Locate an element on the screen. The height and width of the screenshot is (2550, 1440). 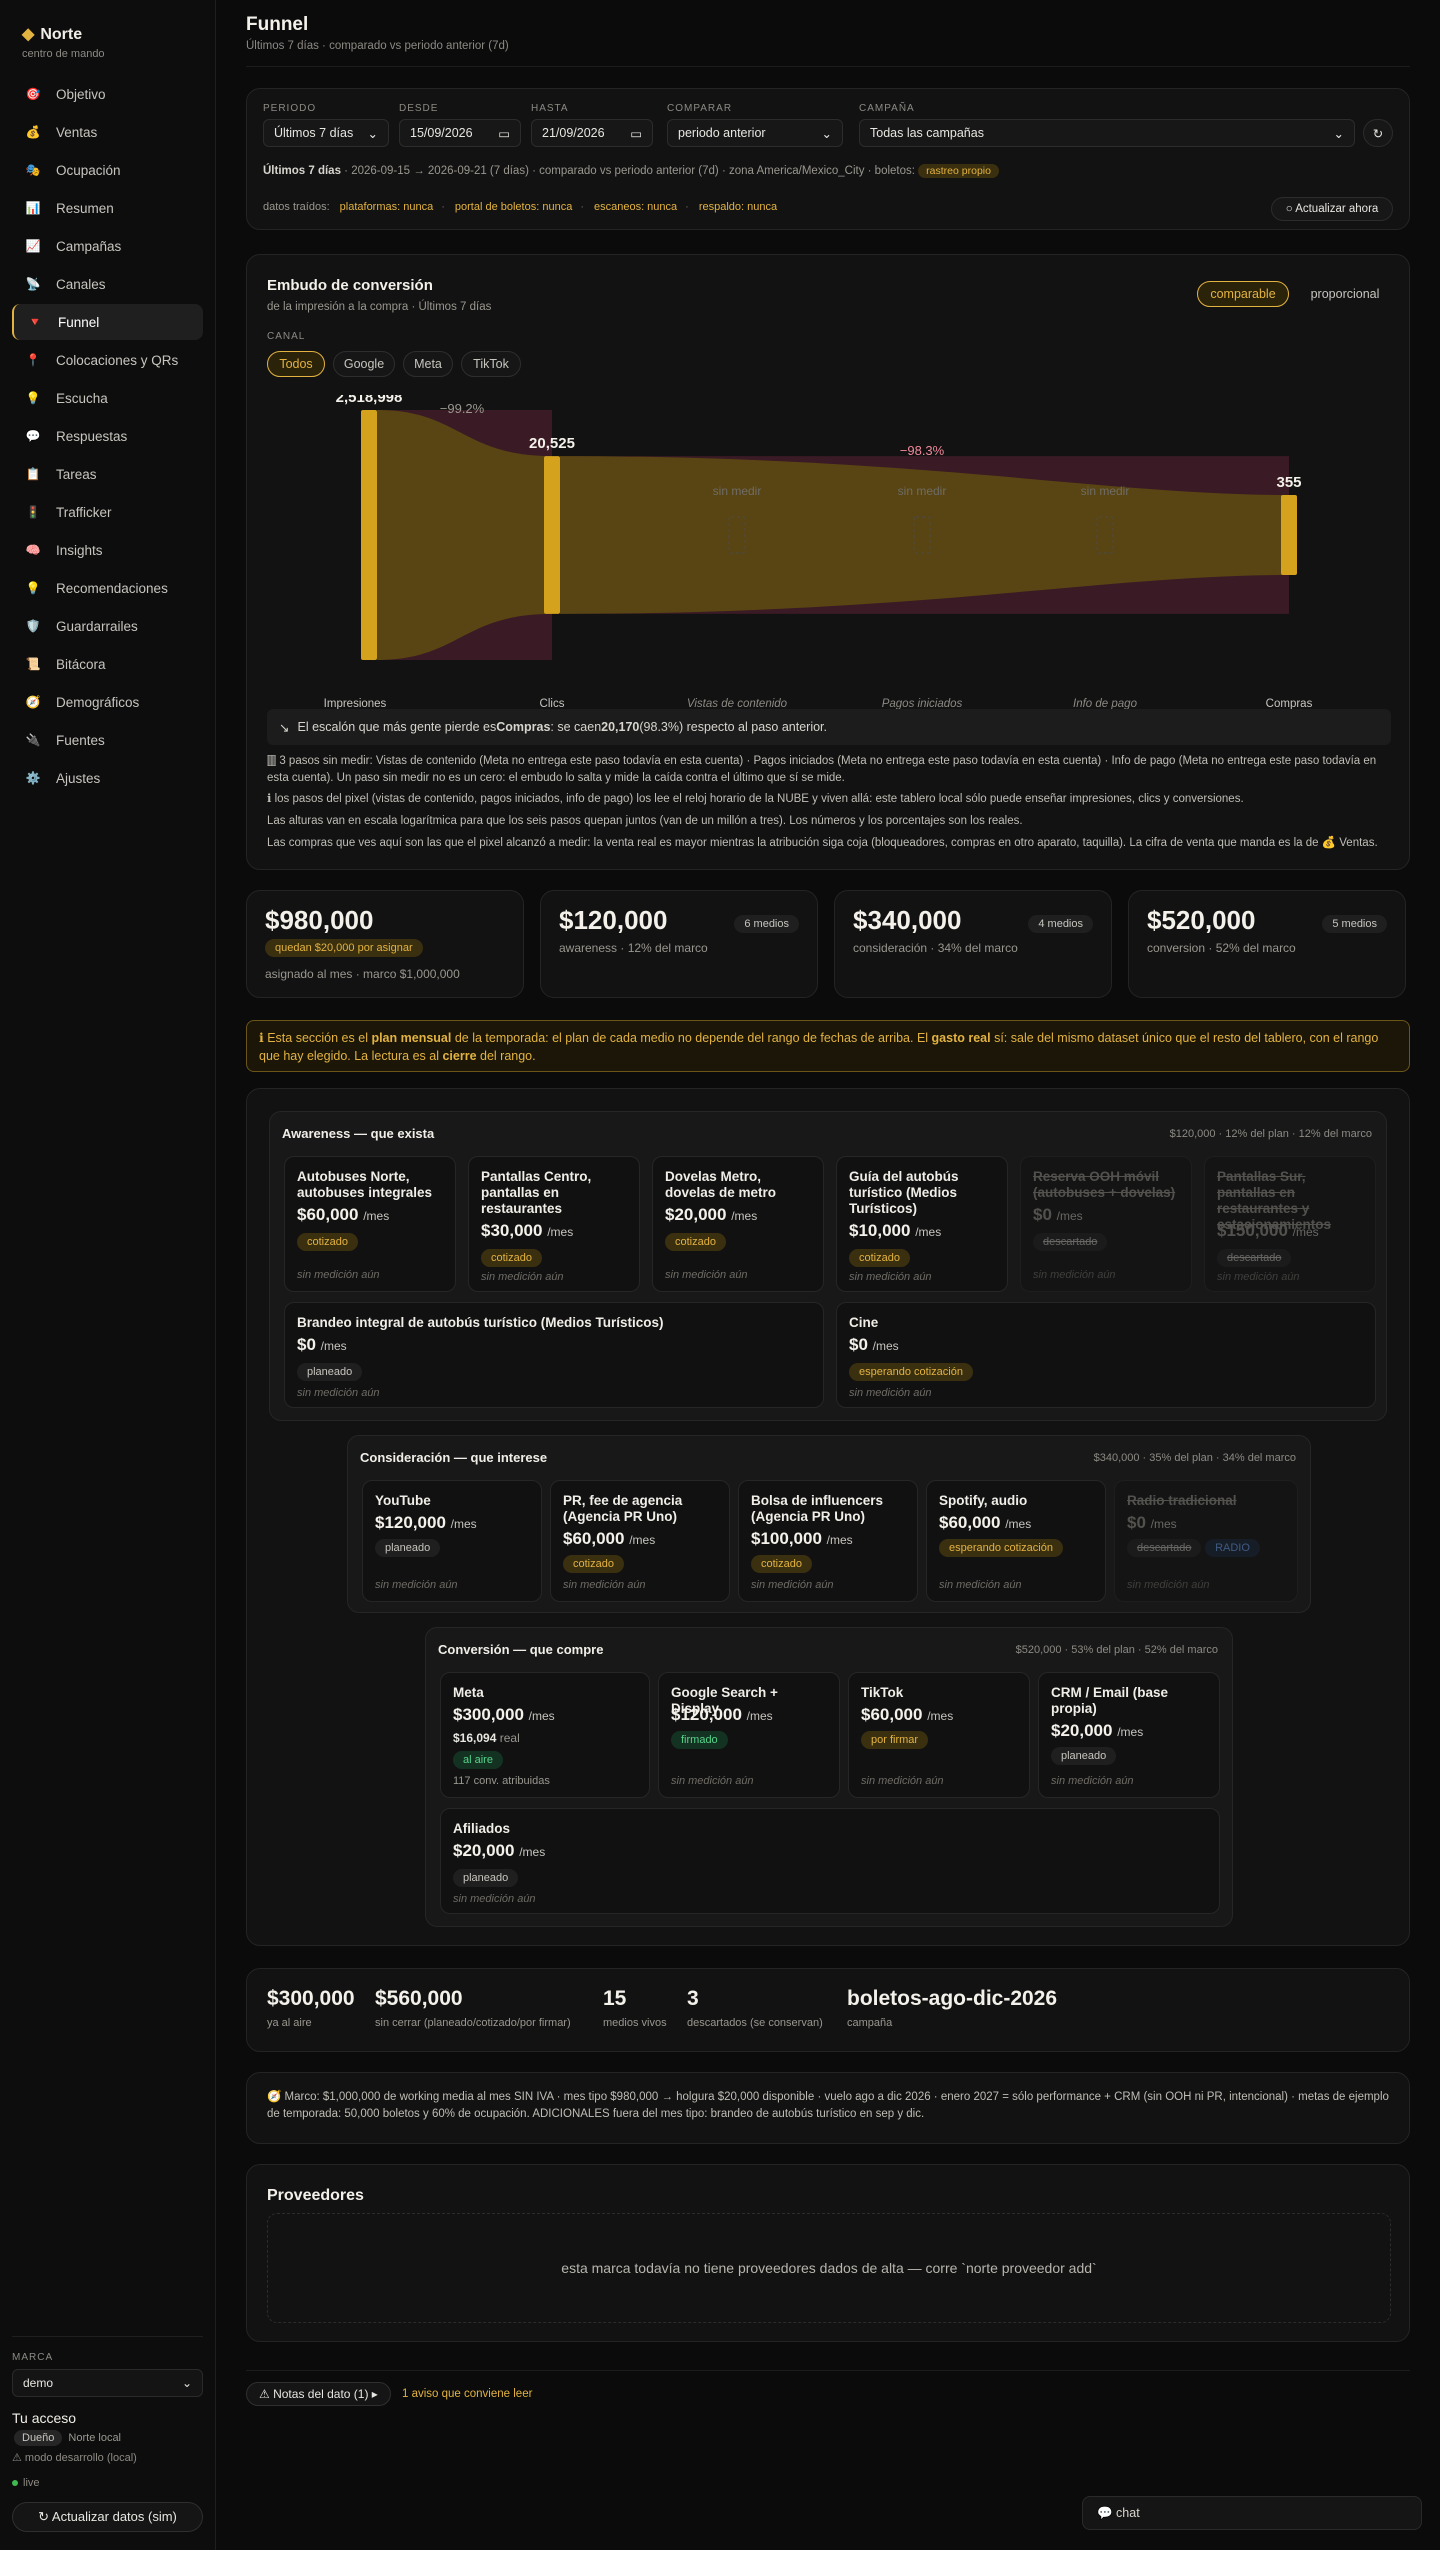
update-data-button: ↻ Actualizar datos (sim) is located at coordinates (107, 2517).